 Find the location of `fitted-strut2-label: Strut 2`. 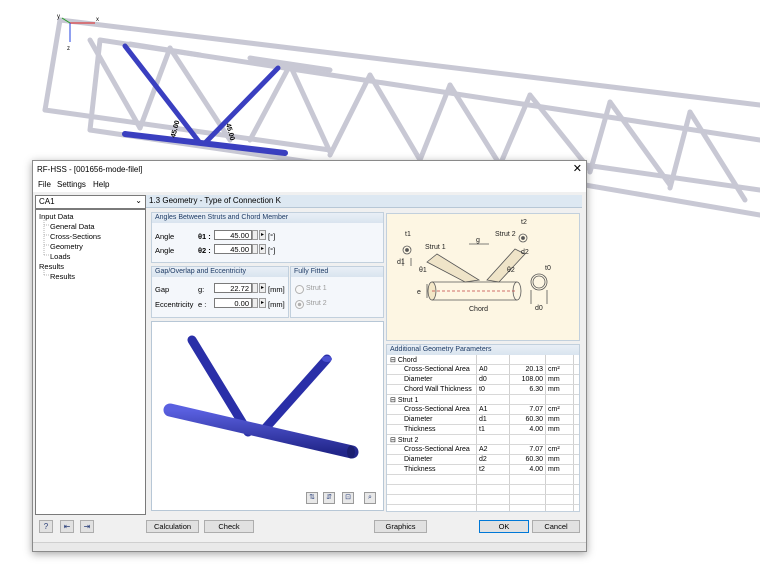

fitted-strut2-label: Strut 2 is located at coordinates (316, 303).